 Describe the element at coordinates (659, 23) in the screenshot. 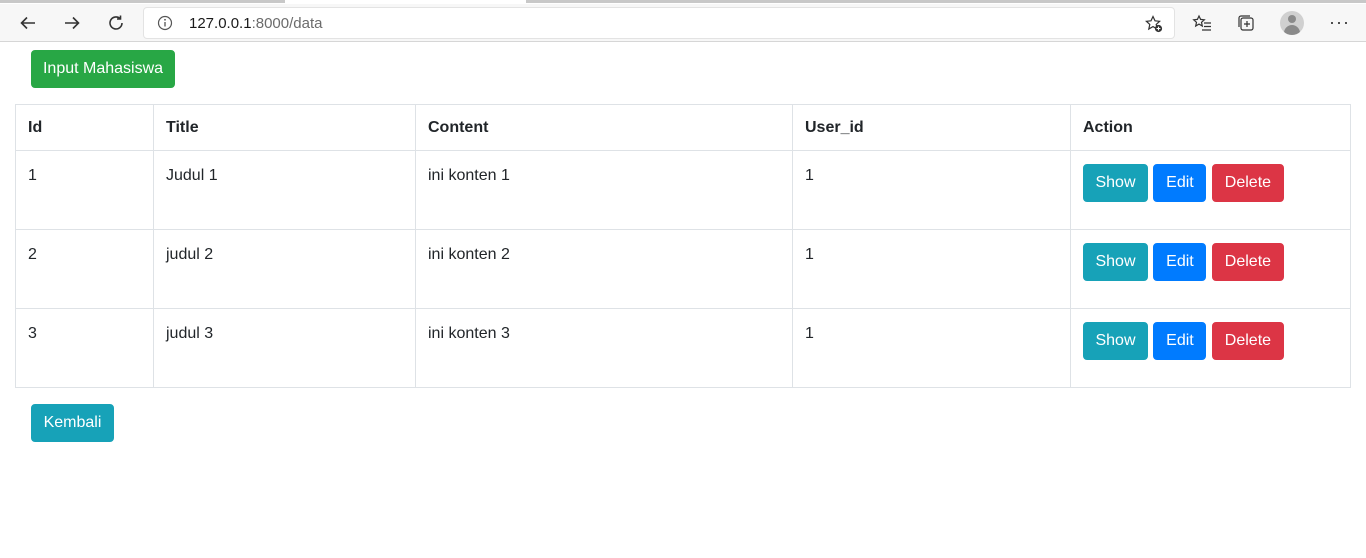

I see `address-bar: 127.0.0.1:8000/data` at that location.